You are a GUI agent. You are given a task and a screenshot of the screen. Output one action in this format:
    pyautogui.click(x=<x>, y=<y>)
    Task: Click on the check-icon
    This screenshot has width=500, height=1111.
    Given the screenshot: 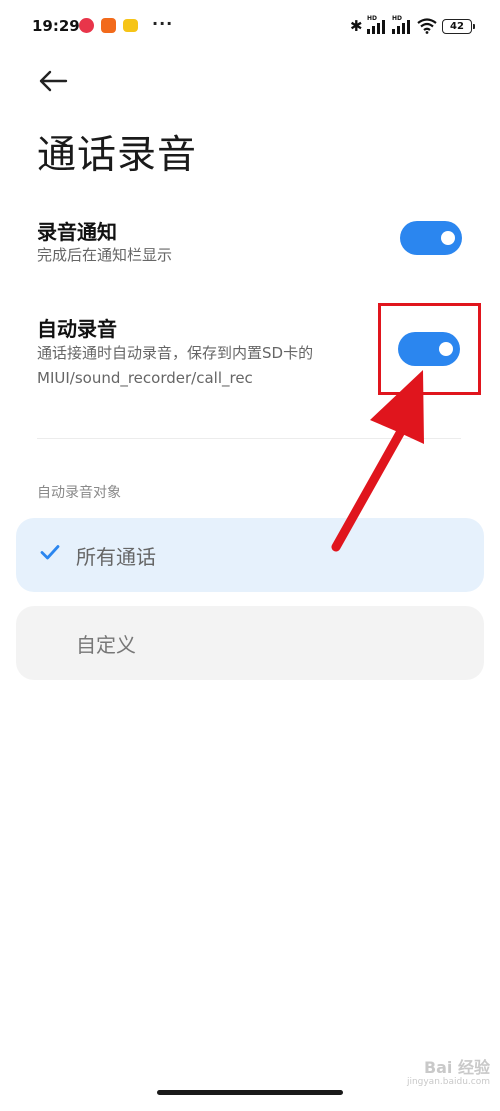 What is the action you would take?
    pyautogui.click(x=50, y=552)
    